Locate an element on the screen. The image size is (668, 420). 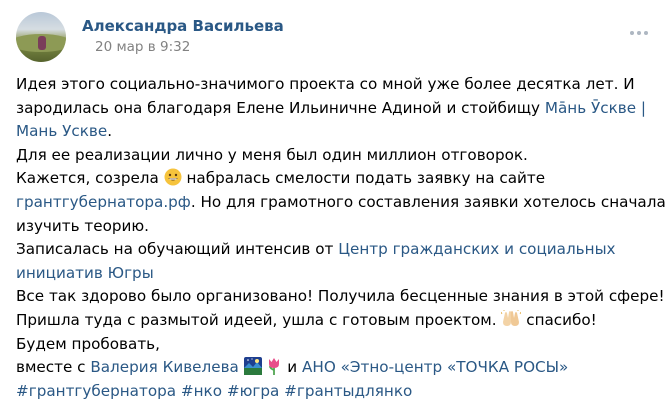
link-center-initiatives: Центр гражданских и социальных is located at coordinates (476, 249).